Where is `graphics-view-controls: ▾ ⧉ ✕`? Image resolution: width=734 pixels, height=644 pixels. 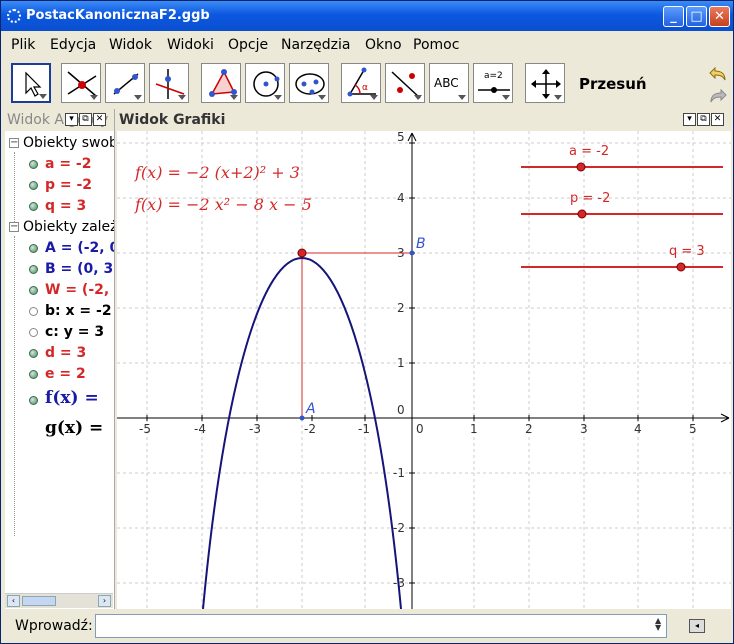 graphics-view-controls: ▾ ⧉ ✕ is located at coordinates (703, 119).